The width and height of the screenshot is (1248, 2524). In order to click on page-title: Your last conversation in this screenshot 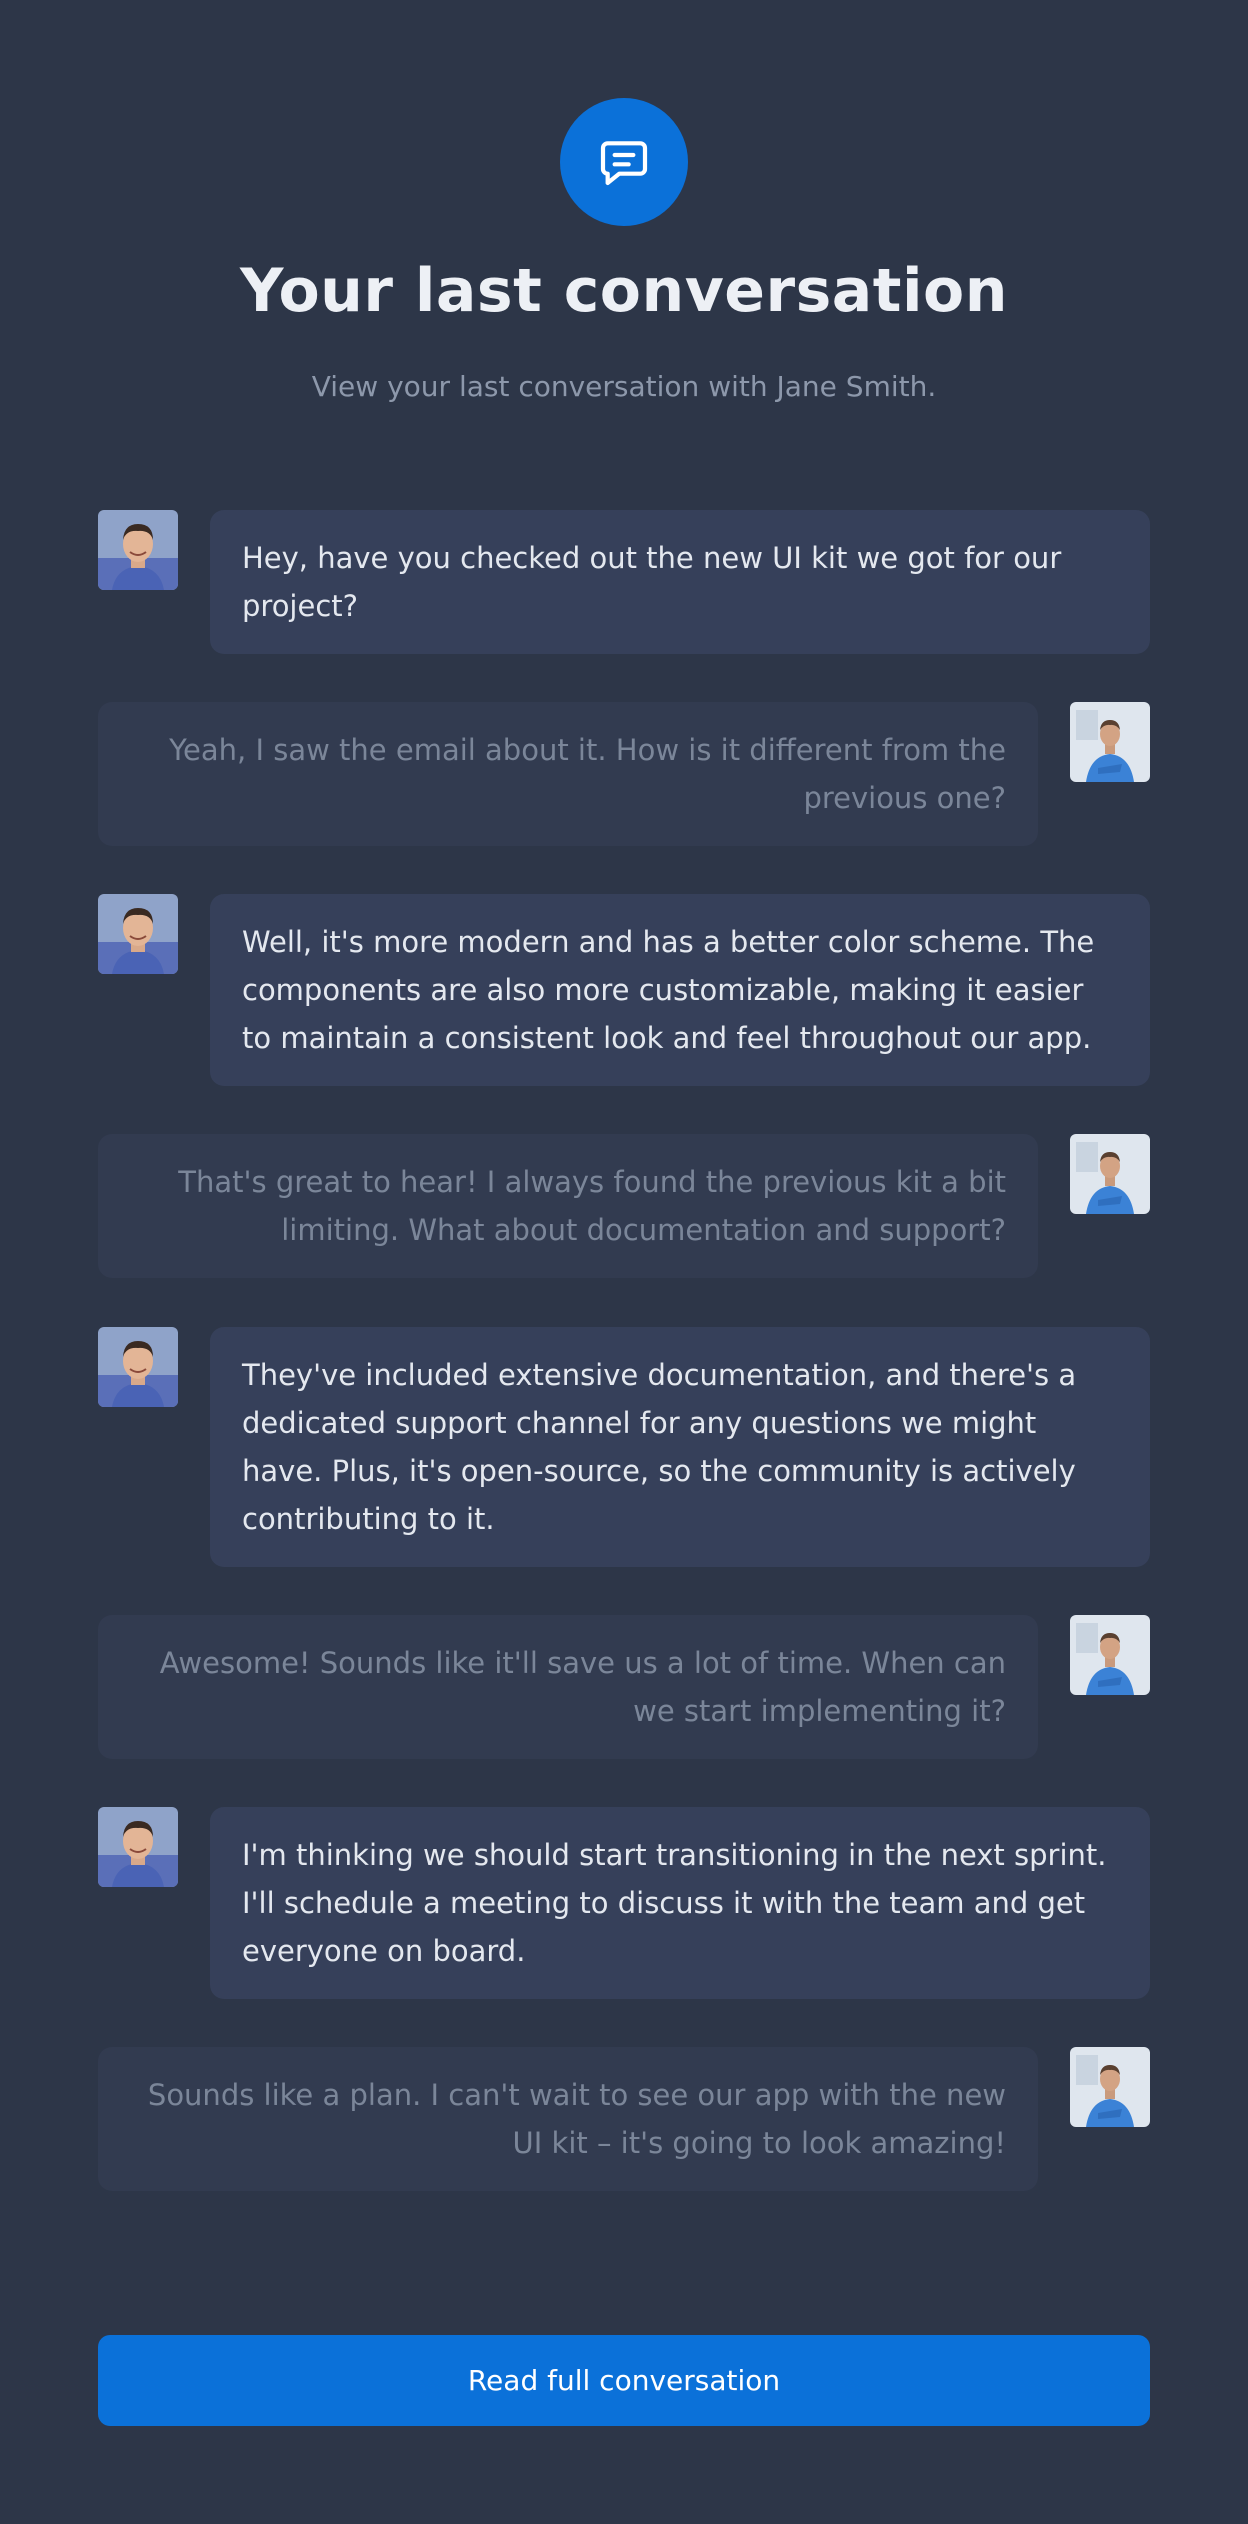, I will do `click(624, 291)`.